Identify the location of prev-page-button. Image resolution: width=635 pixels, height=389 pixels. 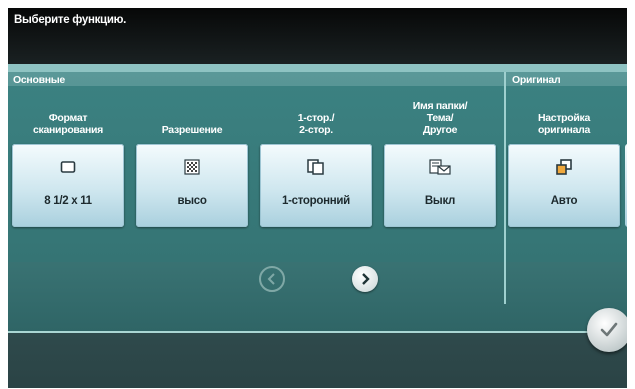
(272, 279).